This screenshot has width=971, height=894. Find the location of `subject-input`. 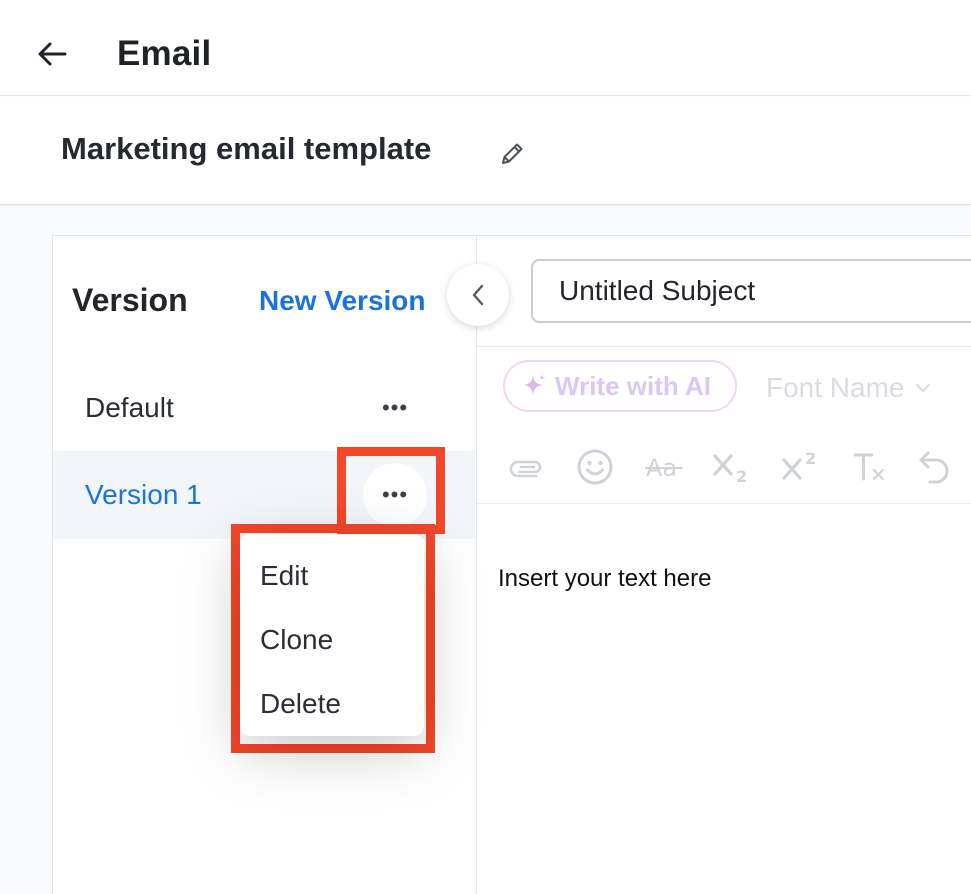

subject-input is located at coordinates (751, 291).